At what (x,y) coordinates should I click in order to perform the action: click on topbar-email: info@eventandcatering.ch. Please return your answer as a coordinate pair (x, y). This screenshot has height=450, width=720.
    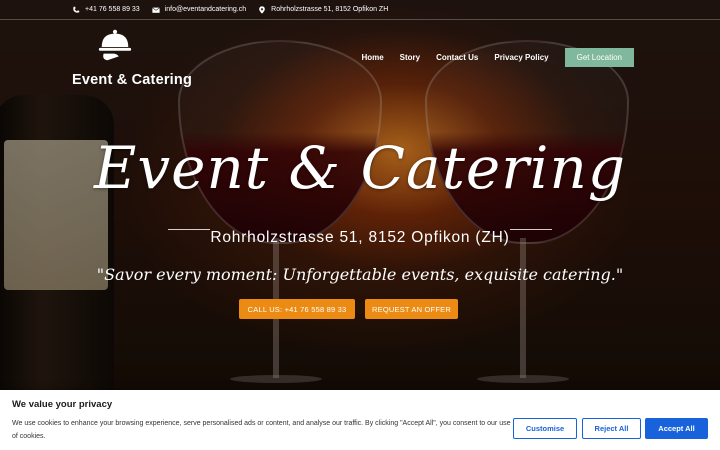
    Looking at the image, I should click on (199, 10).